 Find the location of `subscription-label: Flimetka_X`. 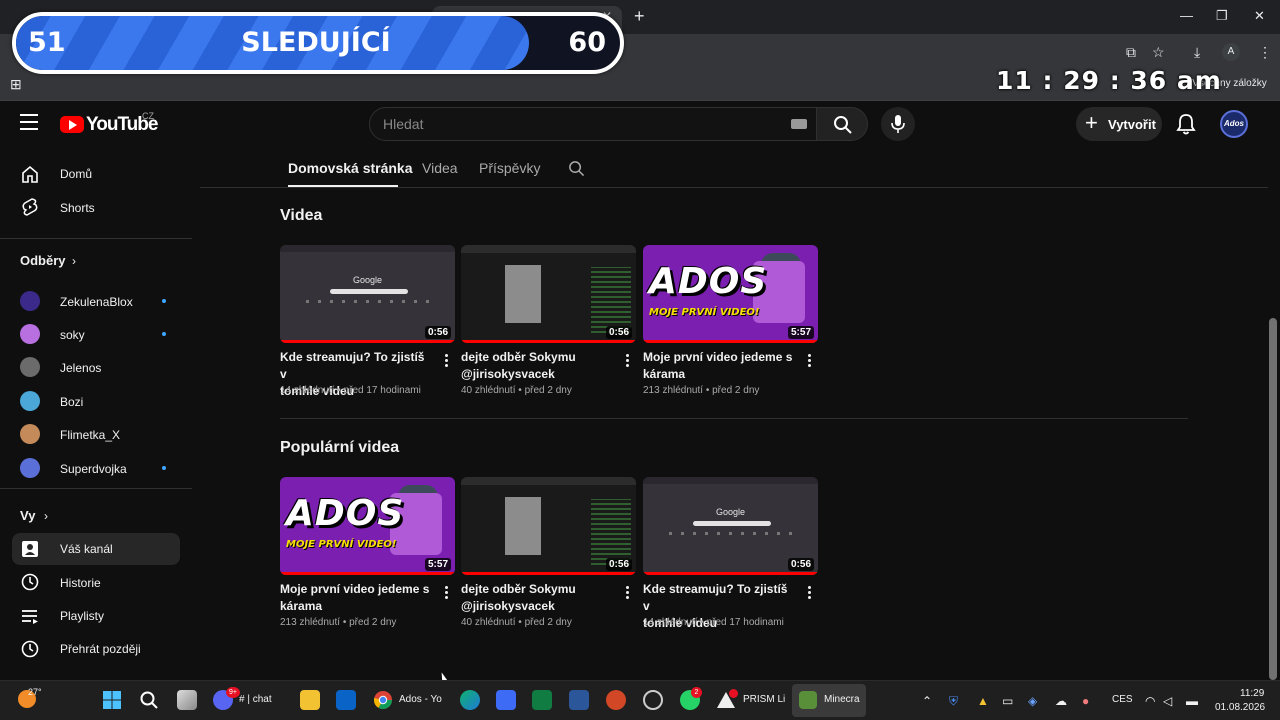

subscription-label: Flimetka_X is located at coordinates (90, 435).